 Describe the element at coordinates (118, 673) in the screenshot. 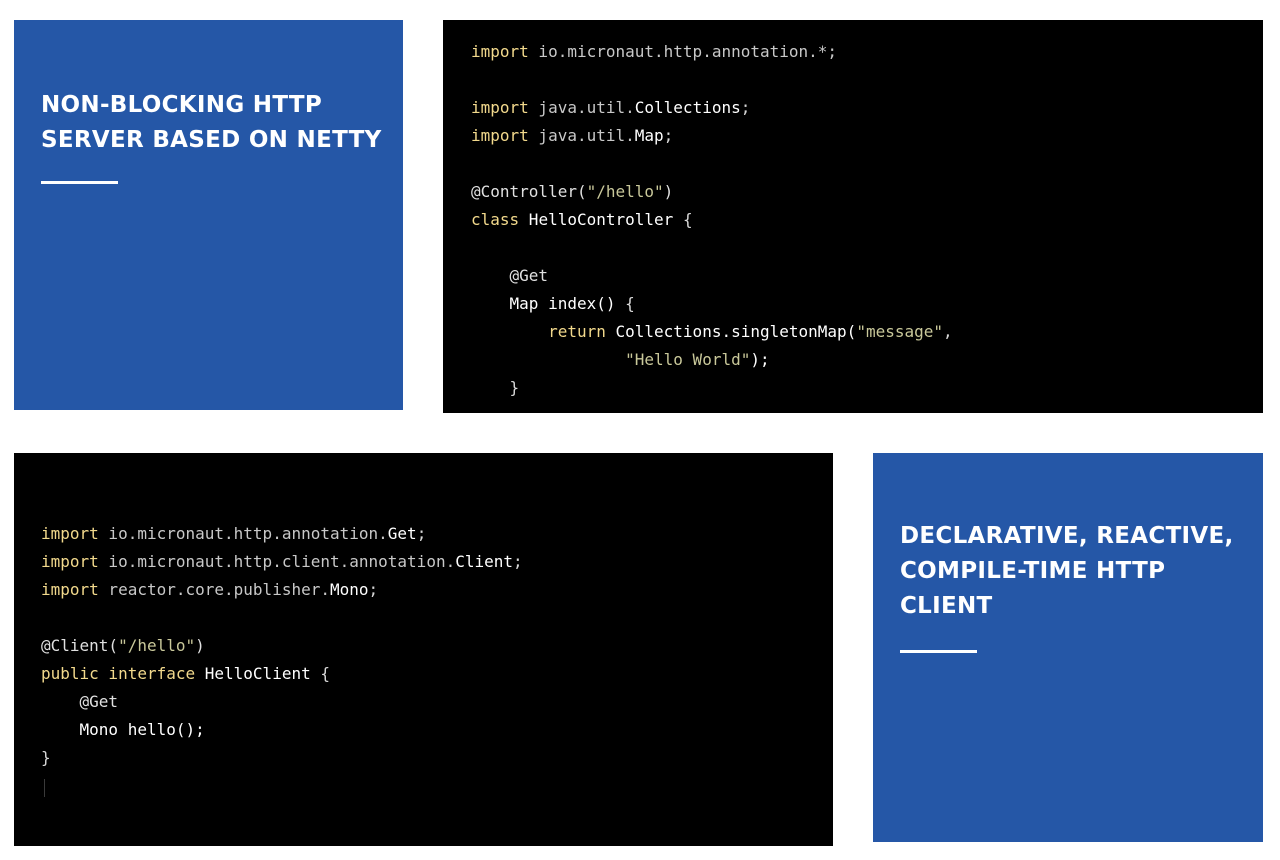

I see `code-token: public interface` at that location.